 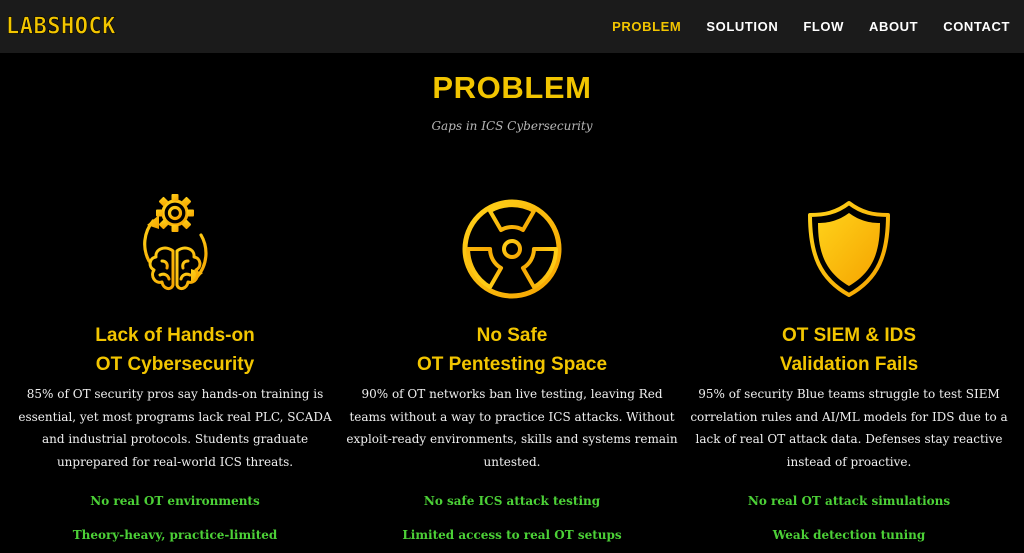 I want to click on labshock-logo: LABSHOCK, so click(x=61, y=26).